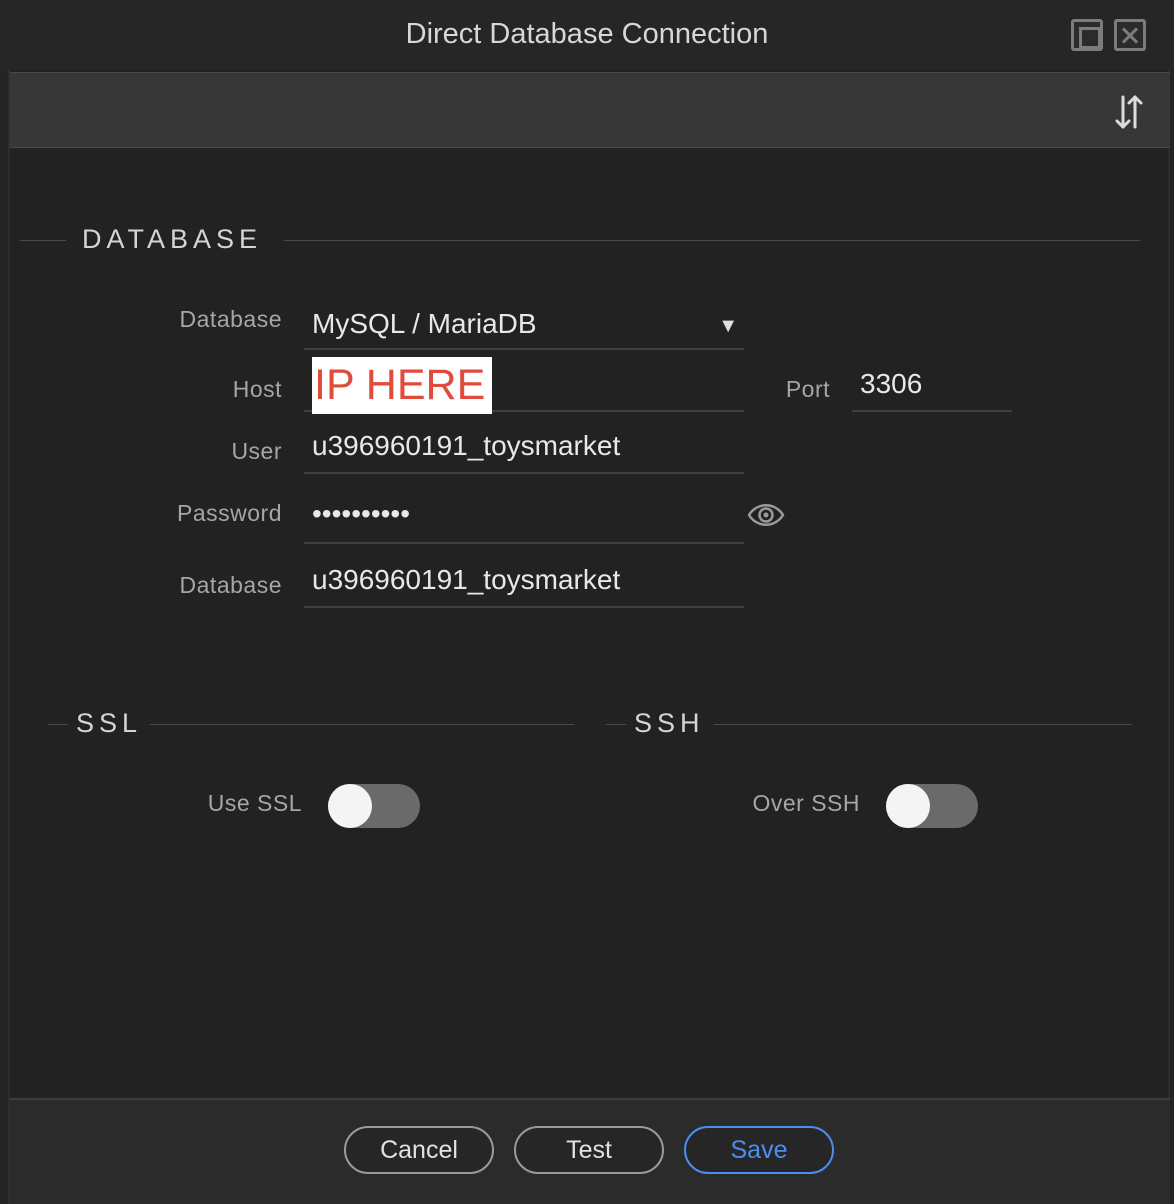 This screenshot has width=1174, height=1204. I want to click on database-name-input: u396960191_toysmarket, so click(524, 584).